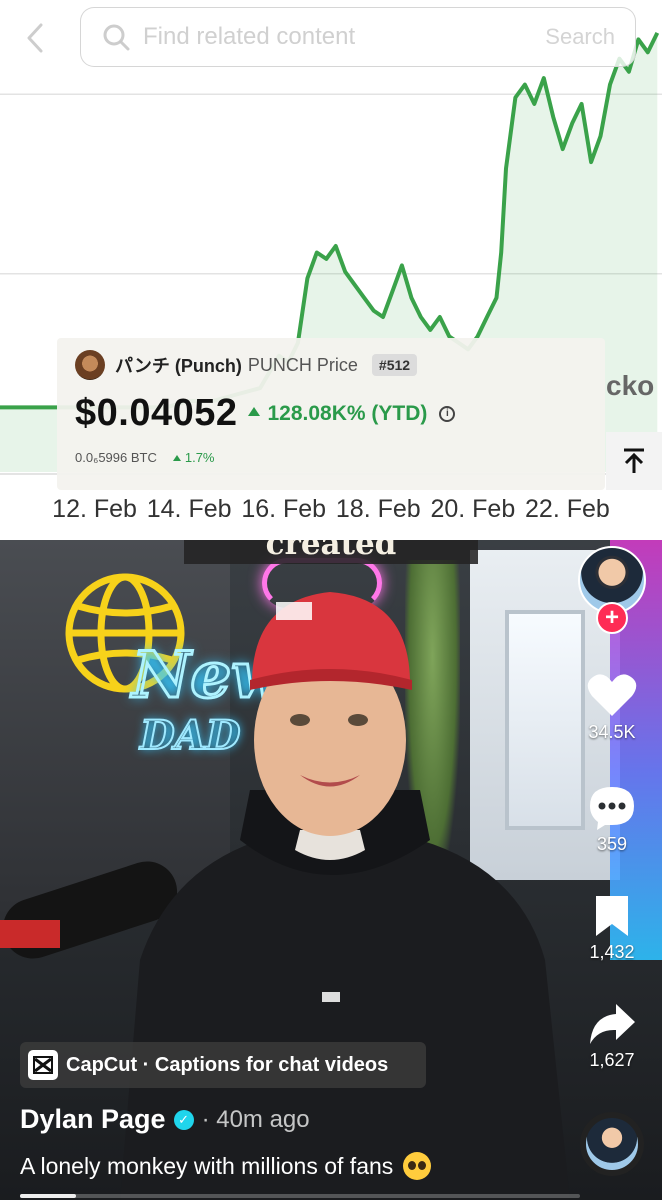 This screenshot has width=662, height=1200. I want to click on scroll-to-top-button, so click(634, 461).